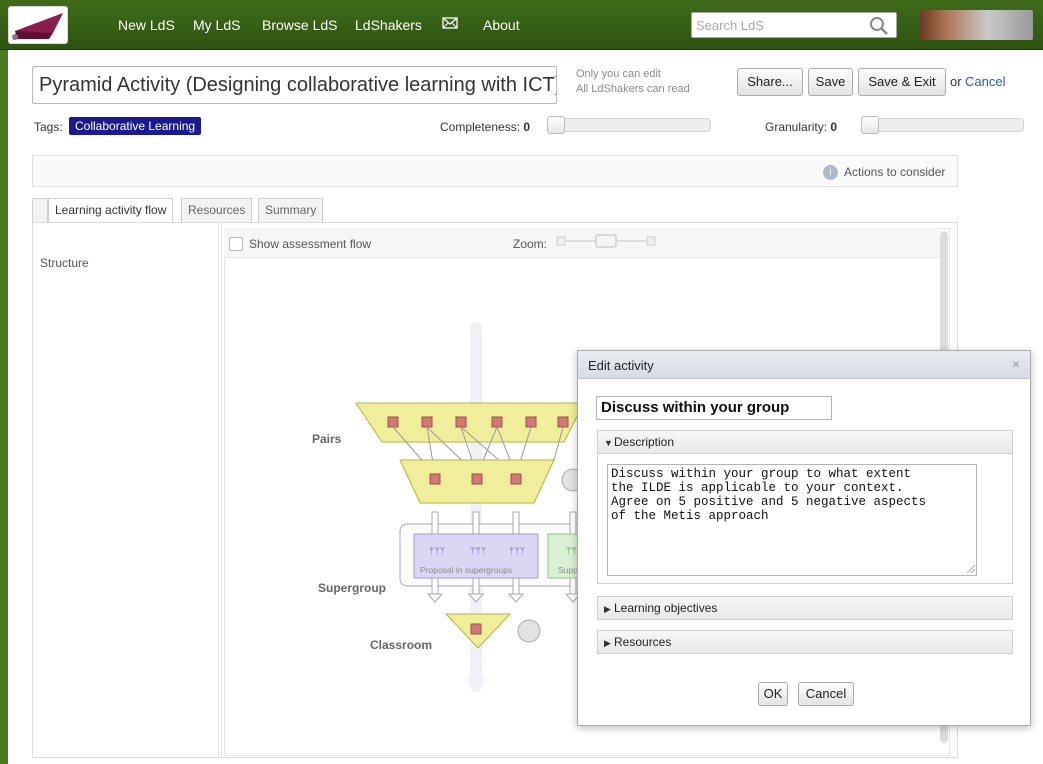  Describe the element at coordinates (529, 631) in the screenshot. I see `activity-indicator` at that location.